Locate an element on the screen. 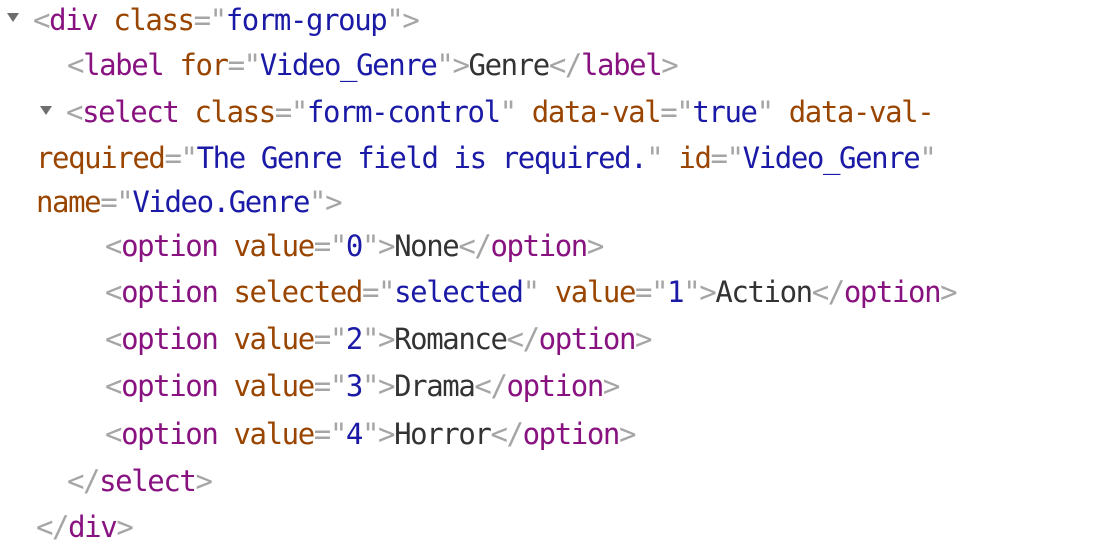 The image size is (1100, 549). tag-name: label is located at coordinates (124, 65).